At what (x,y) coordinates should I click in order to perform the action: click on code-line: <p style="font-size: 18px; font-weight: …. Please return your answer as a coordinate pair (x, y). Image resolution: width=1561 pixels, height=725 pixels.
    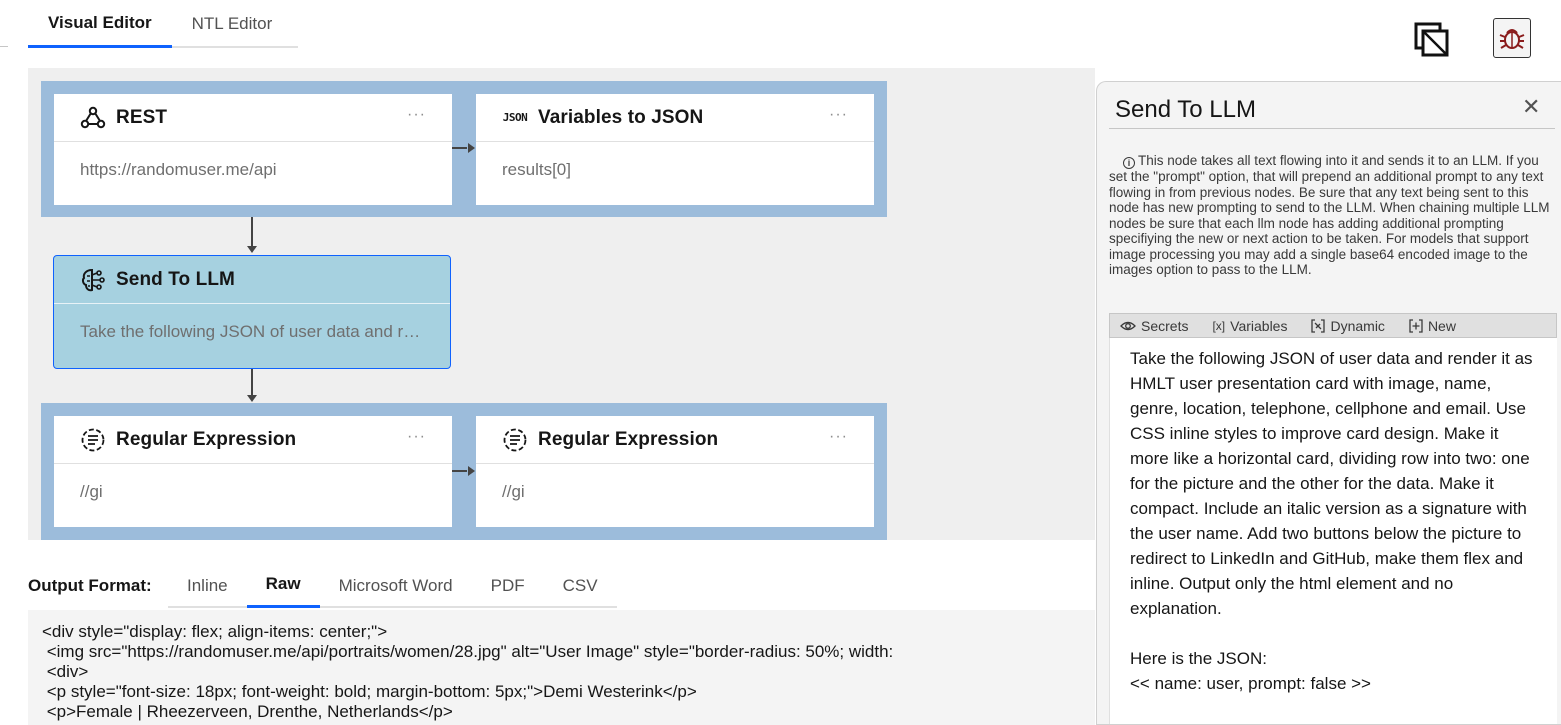
    Looking at the image, I should click on (369, 691).